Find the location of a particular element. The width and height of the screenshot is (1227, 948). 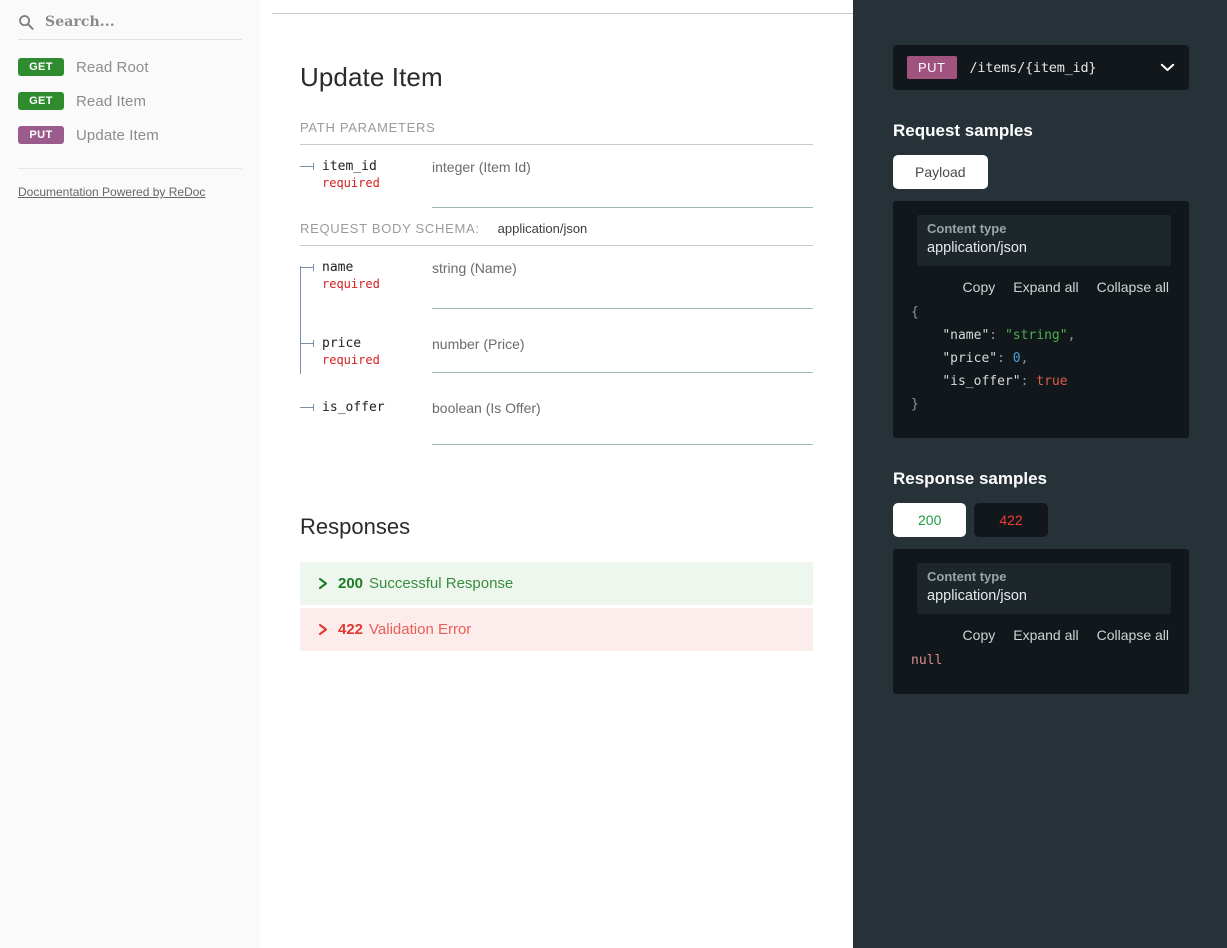

tab-payload: Payload is located at coordinates (940, 172).